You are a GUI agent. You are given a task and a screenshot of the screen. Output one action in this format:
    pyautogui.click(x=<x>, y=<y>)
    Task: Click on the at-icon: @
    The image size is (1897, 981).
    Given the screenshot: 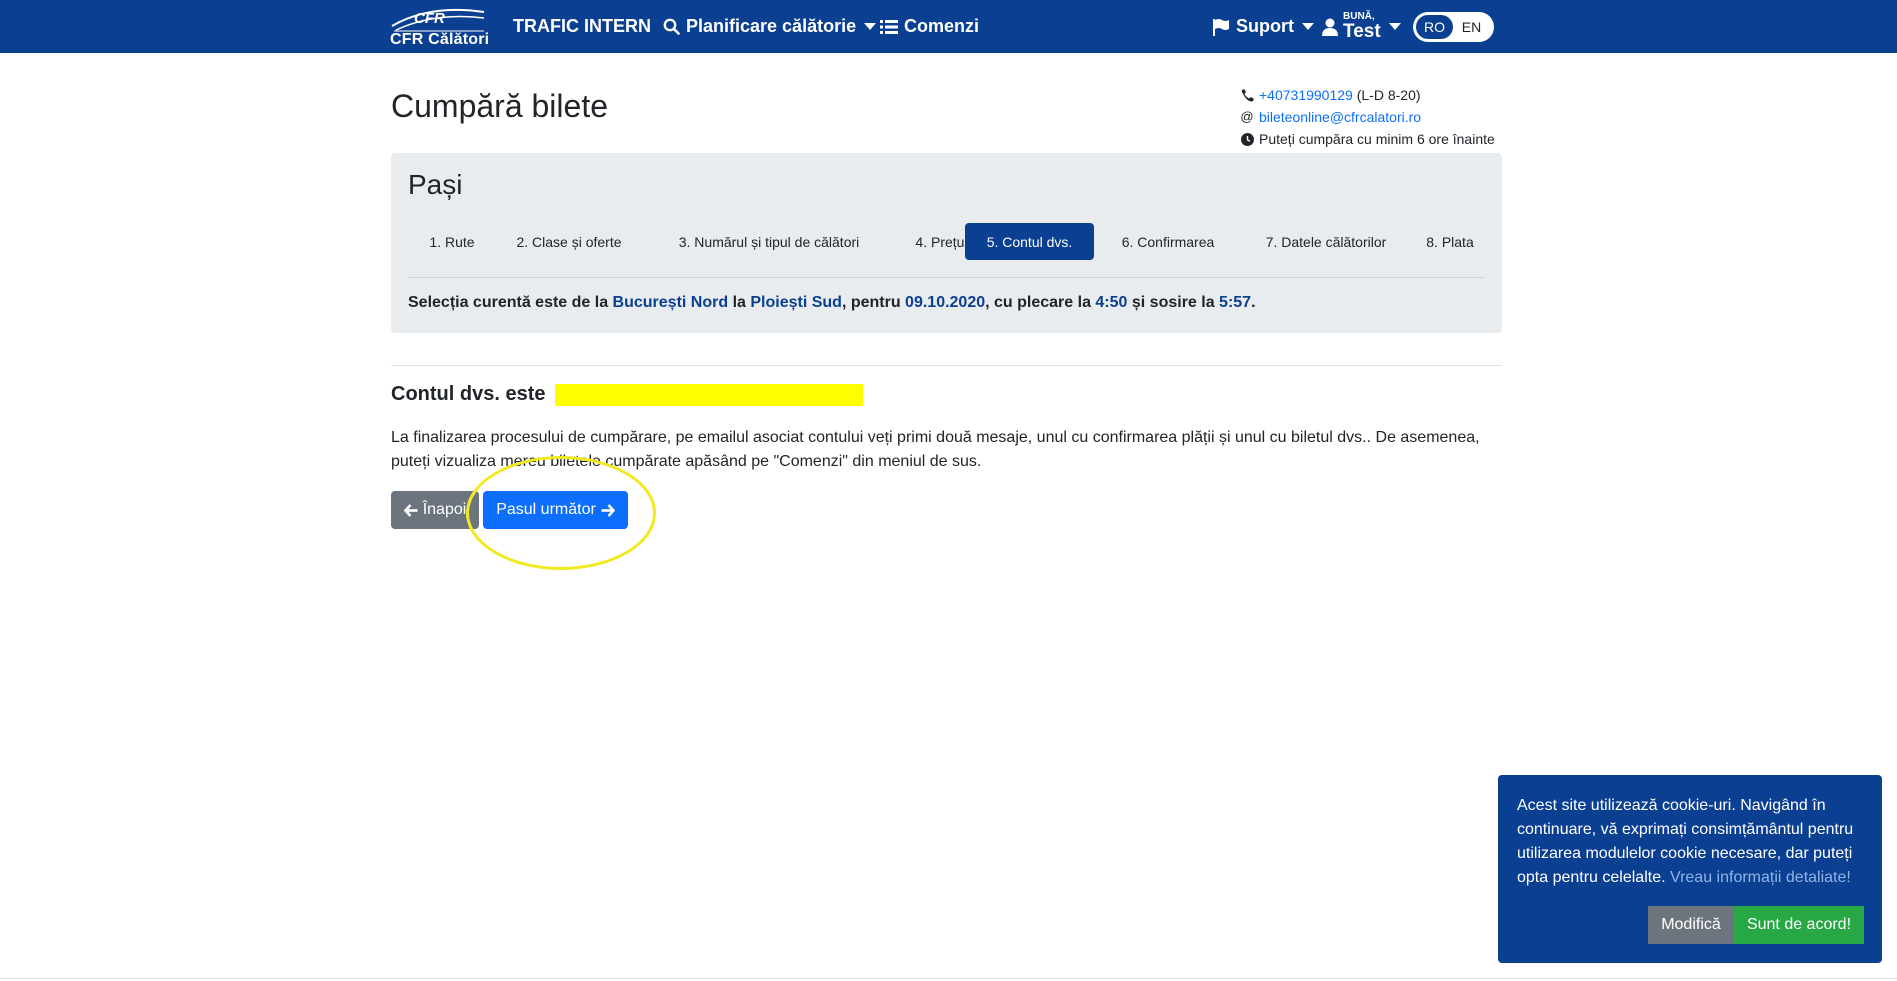 What is the action you would take?
    pyautogui.click(x=1247, y=116)
    